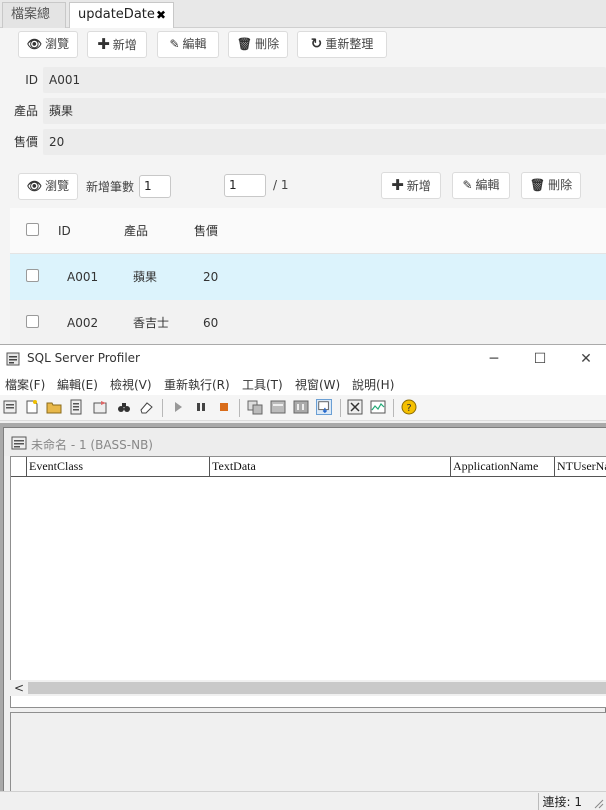  What do you see at coordinates (32, 407) in the screenshot?
I see `new-file-icon` at bounding box center [32, 407].